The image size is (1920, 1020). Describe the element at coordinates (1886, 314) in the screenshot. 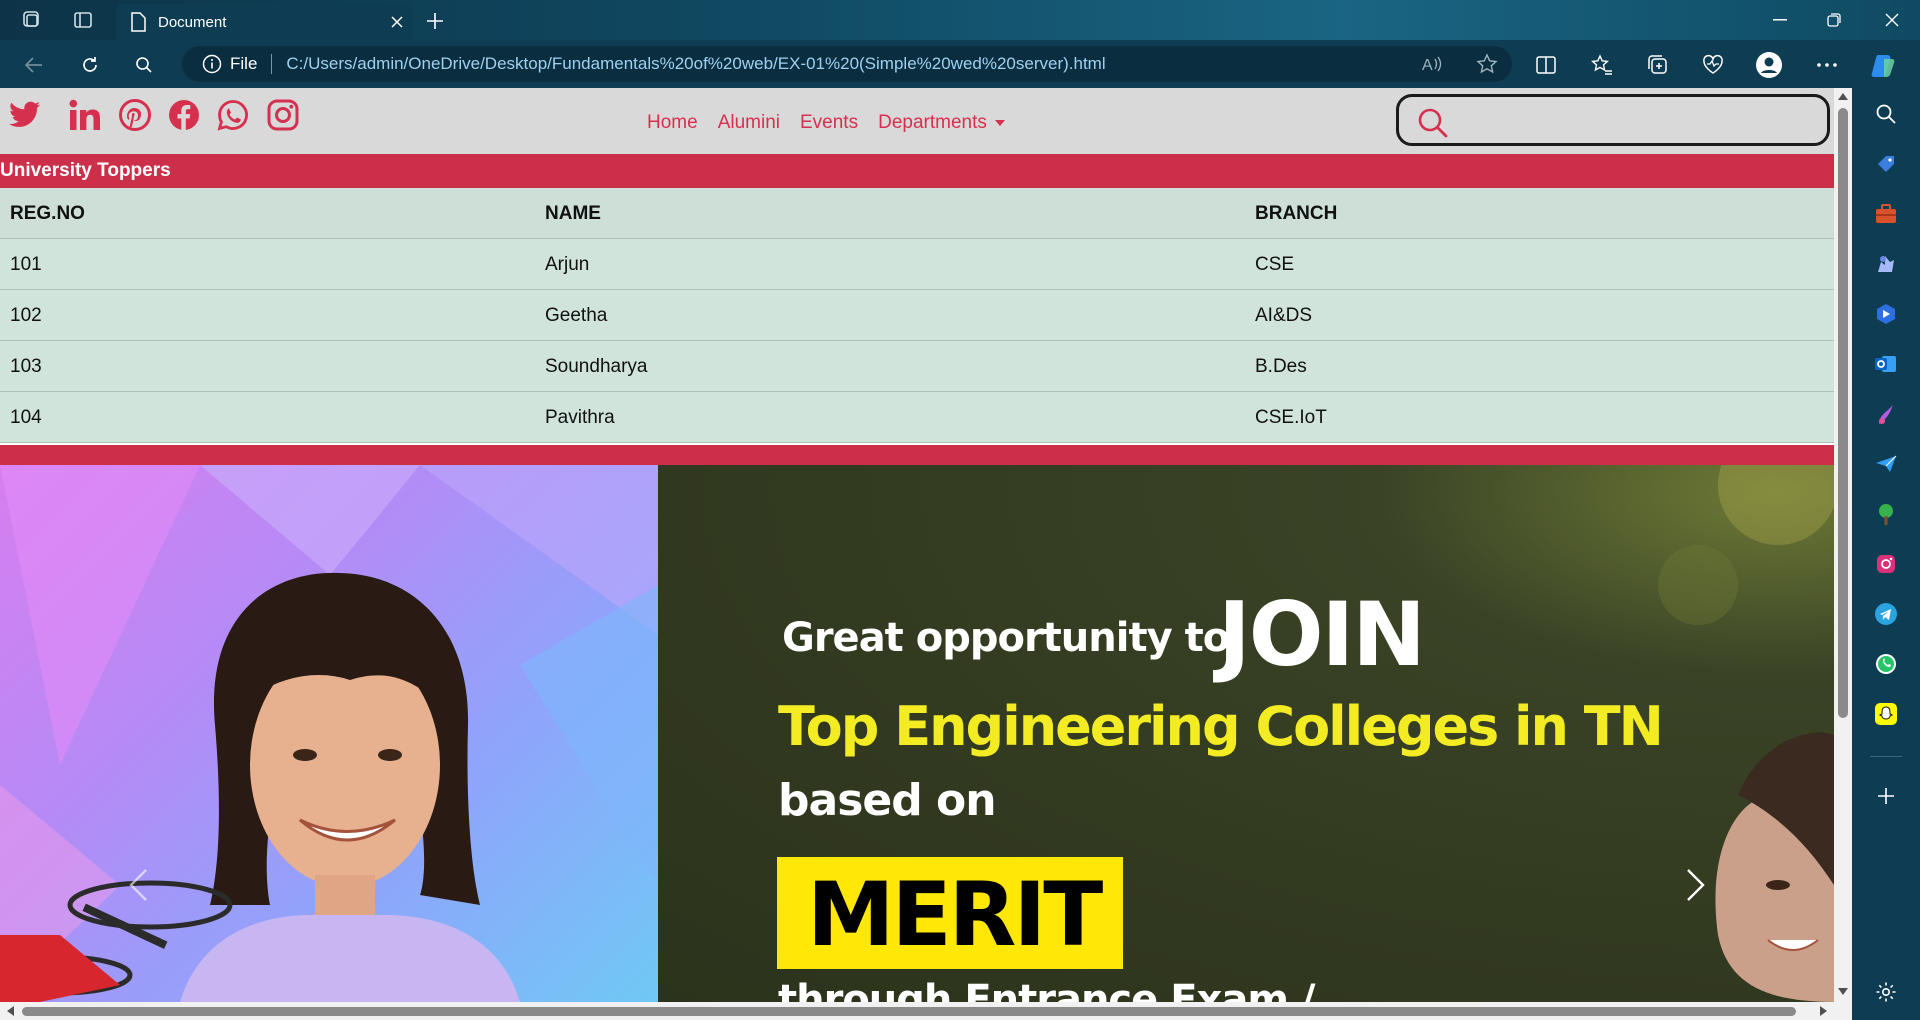

I see `sidebar-copilot-app-icon` at that location.